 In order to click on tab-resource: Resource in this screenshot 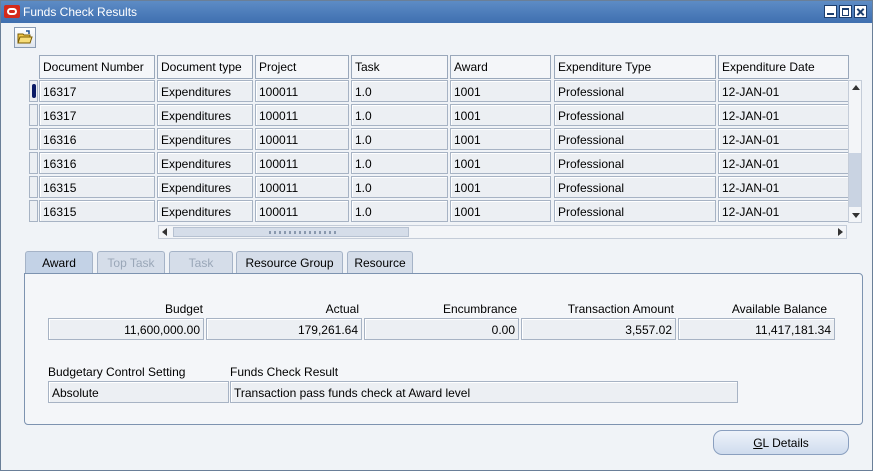, I will do `click(380, 262)`.